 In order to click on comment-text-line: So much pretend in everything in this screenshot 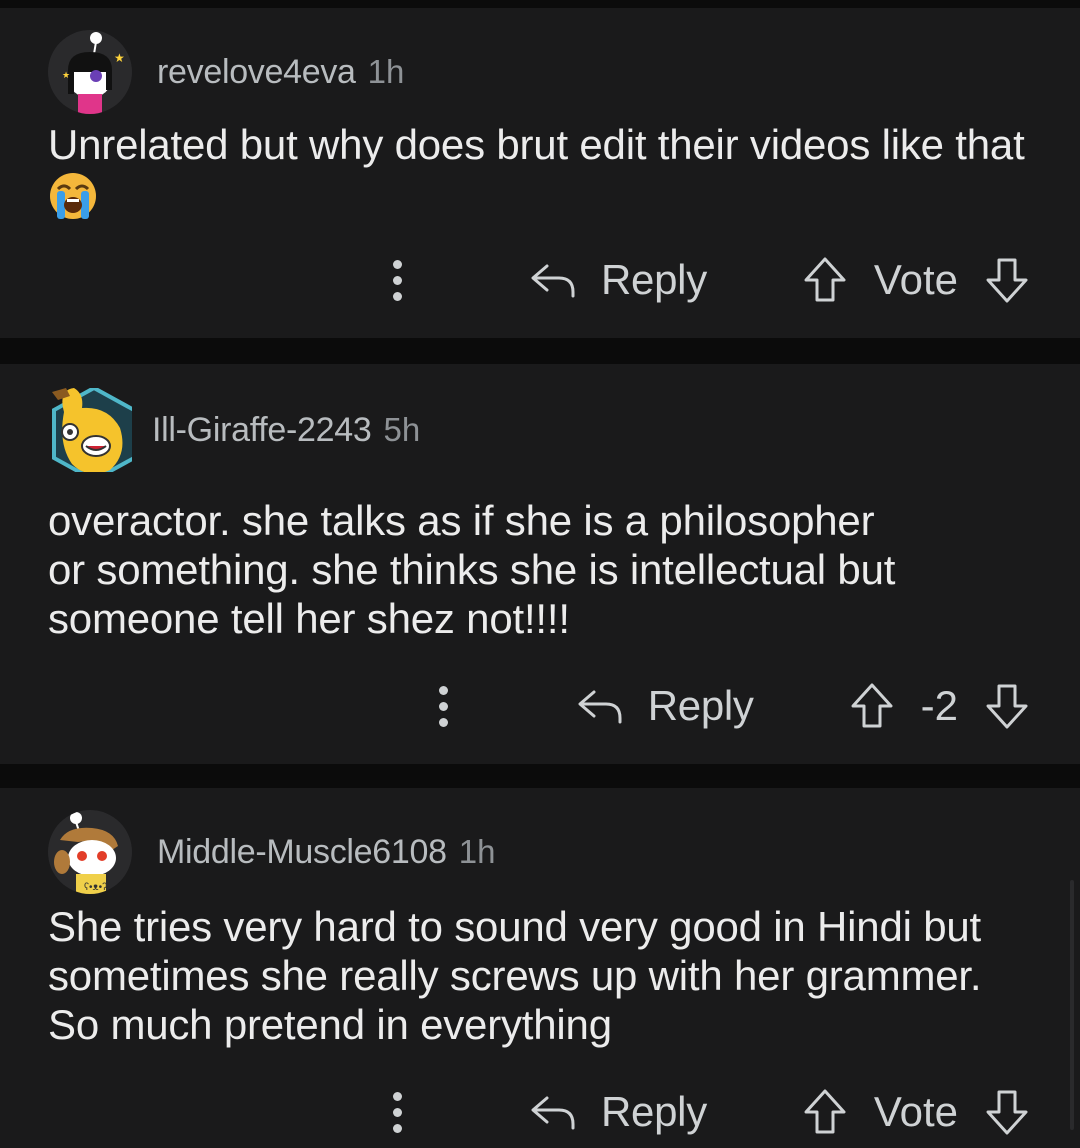, I will do `click(330, 1024)`.